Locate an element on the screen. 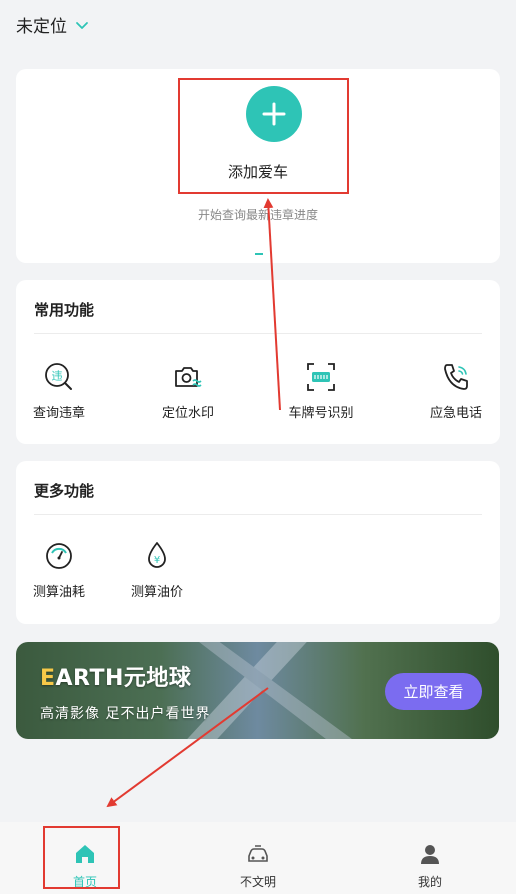 The image size is (516, 894). more-functions-title: 更多功能 is located at coordinates (64, 491).